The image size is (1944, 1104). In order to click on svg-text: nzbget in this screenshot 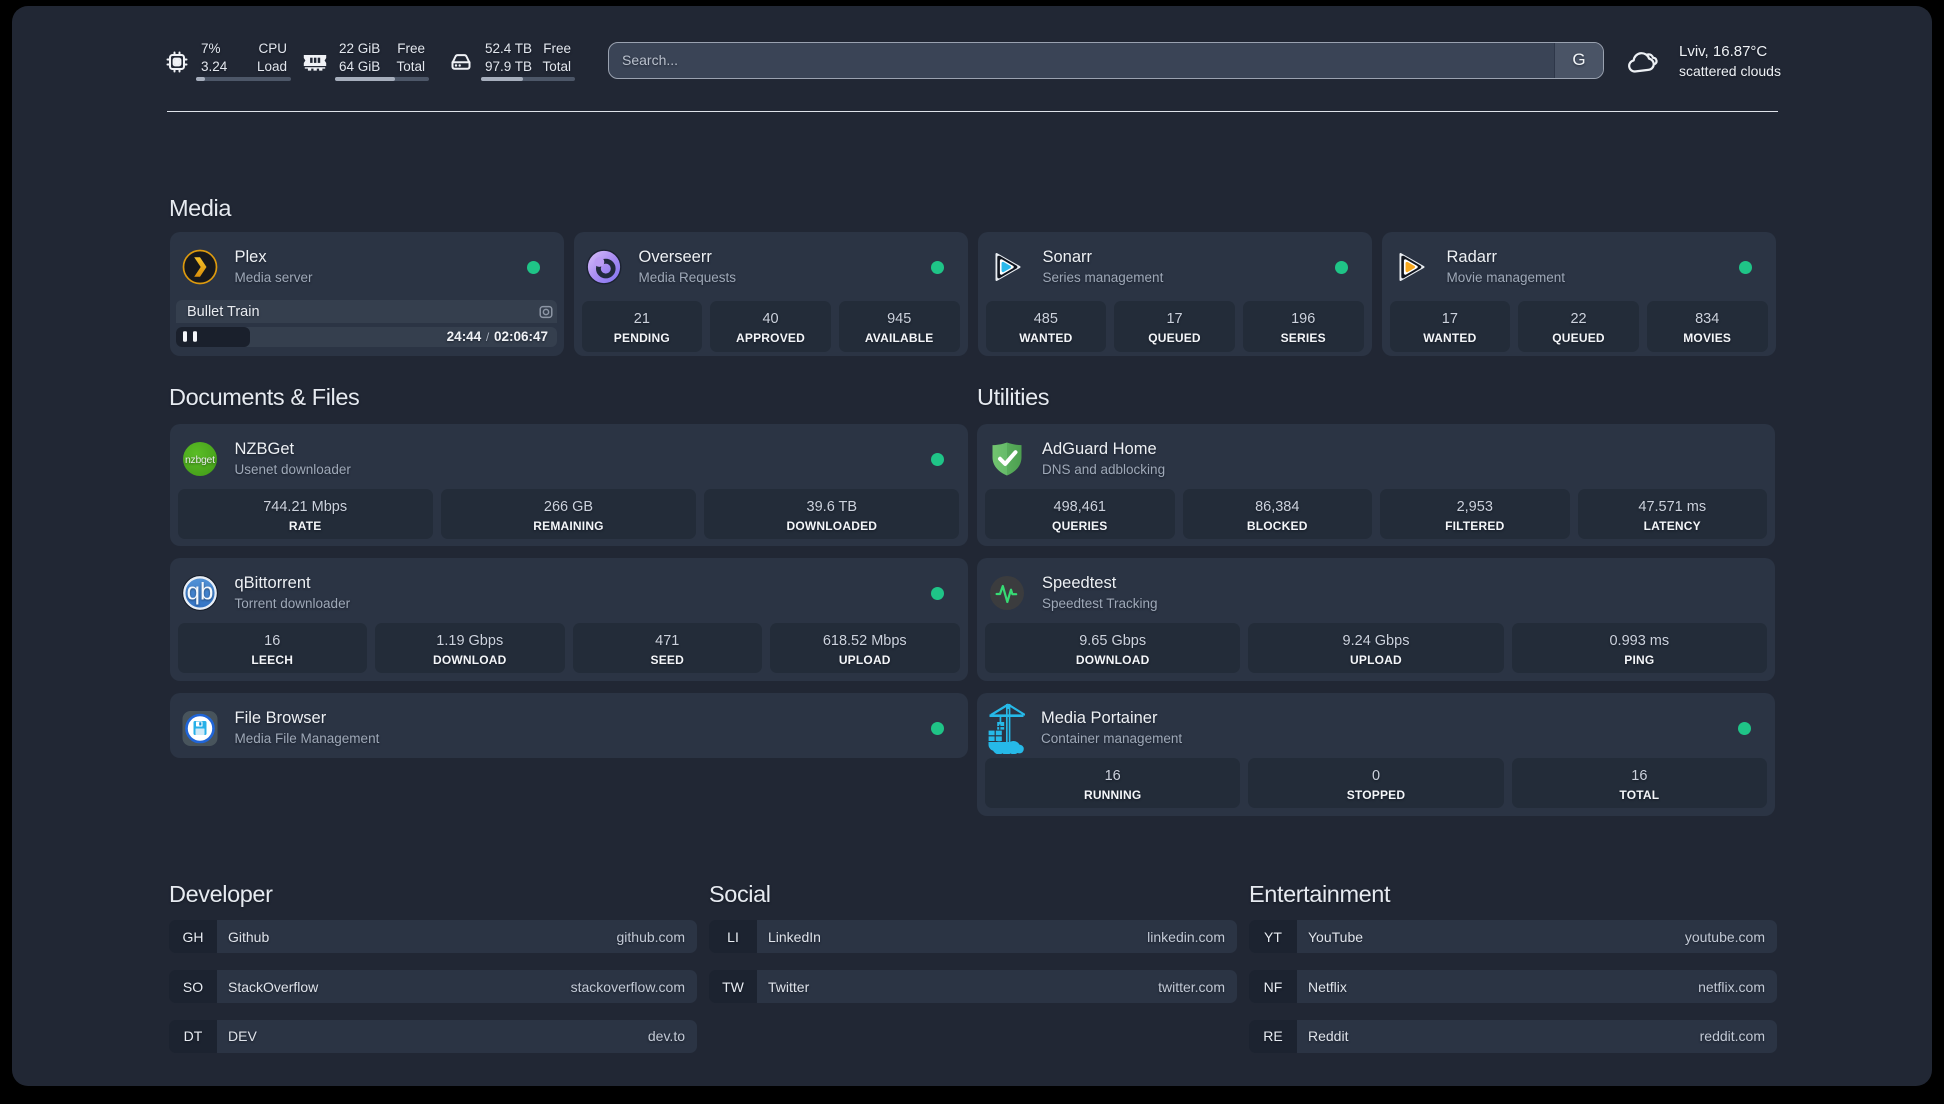, I will do `click(200, 459)`.